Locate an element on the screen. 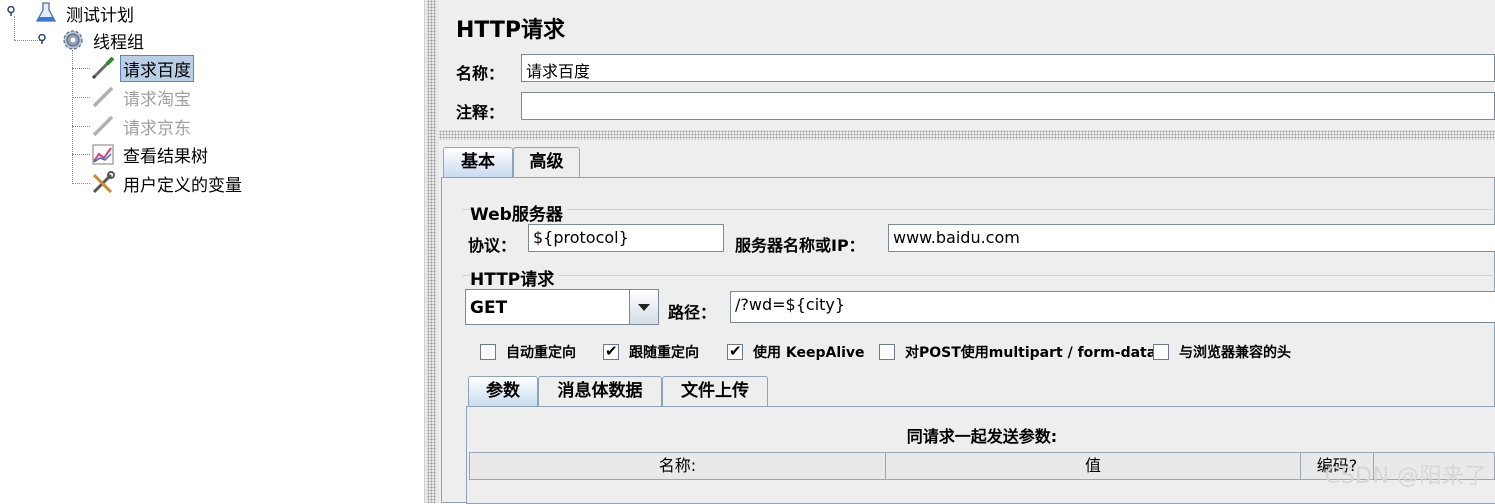 Image resolution: width=1495 pixels, height=504 pixels. follow-redirect-checkbox: 跟随重定向 is located at coordinates (651, 352).